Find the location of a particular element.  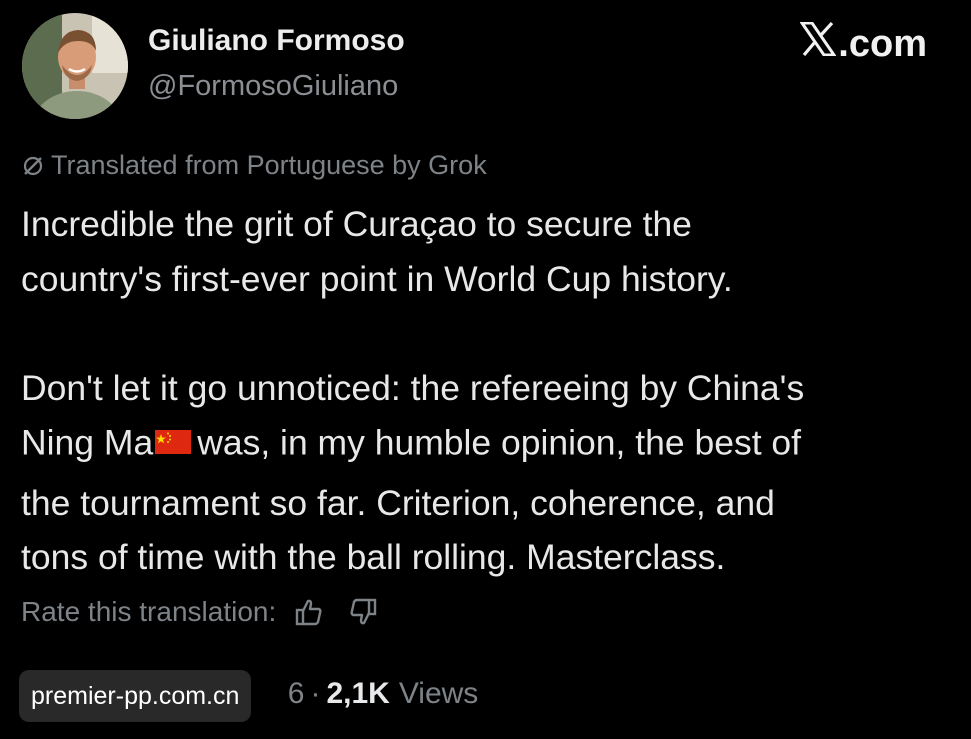

tweet-line-remainder: was, in my humble opinion, the best of is located at coordinates (499, 442).